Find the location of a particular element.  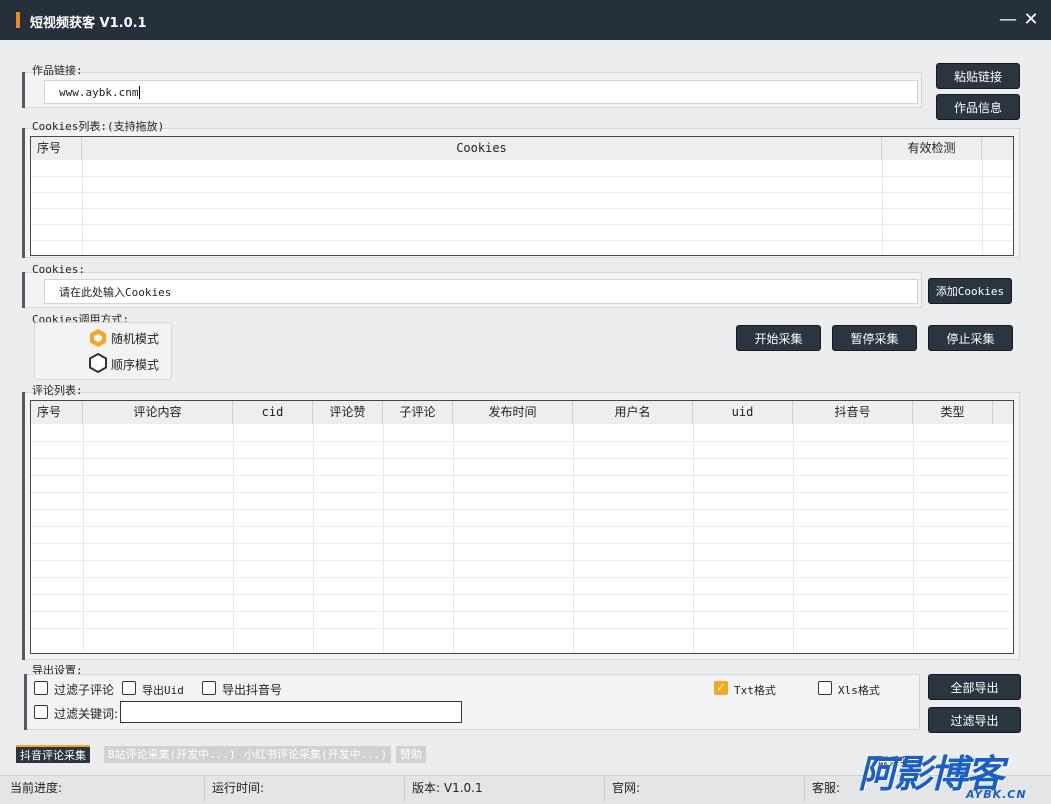

filter-keyword-input is located at coordinates (291, 712).